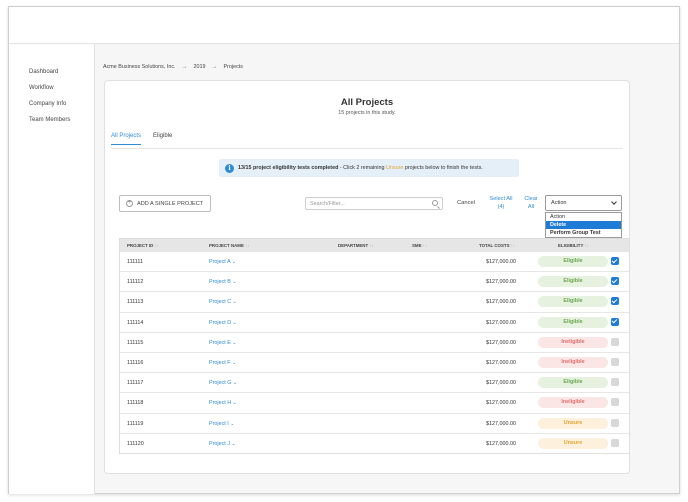 Image resolution: width=688 pixels, height=502 pixels. Describe the element at coordinates (374, 361) in the screenshot. I see `table-row: 111116 Project F ⌄ $127,000.00 Ineligible` at that location.